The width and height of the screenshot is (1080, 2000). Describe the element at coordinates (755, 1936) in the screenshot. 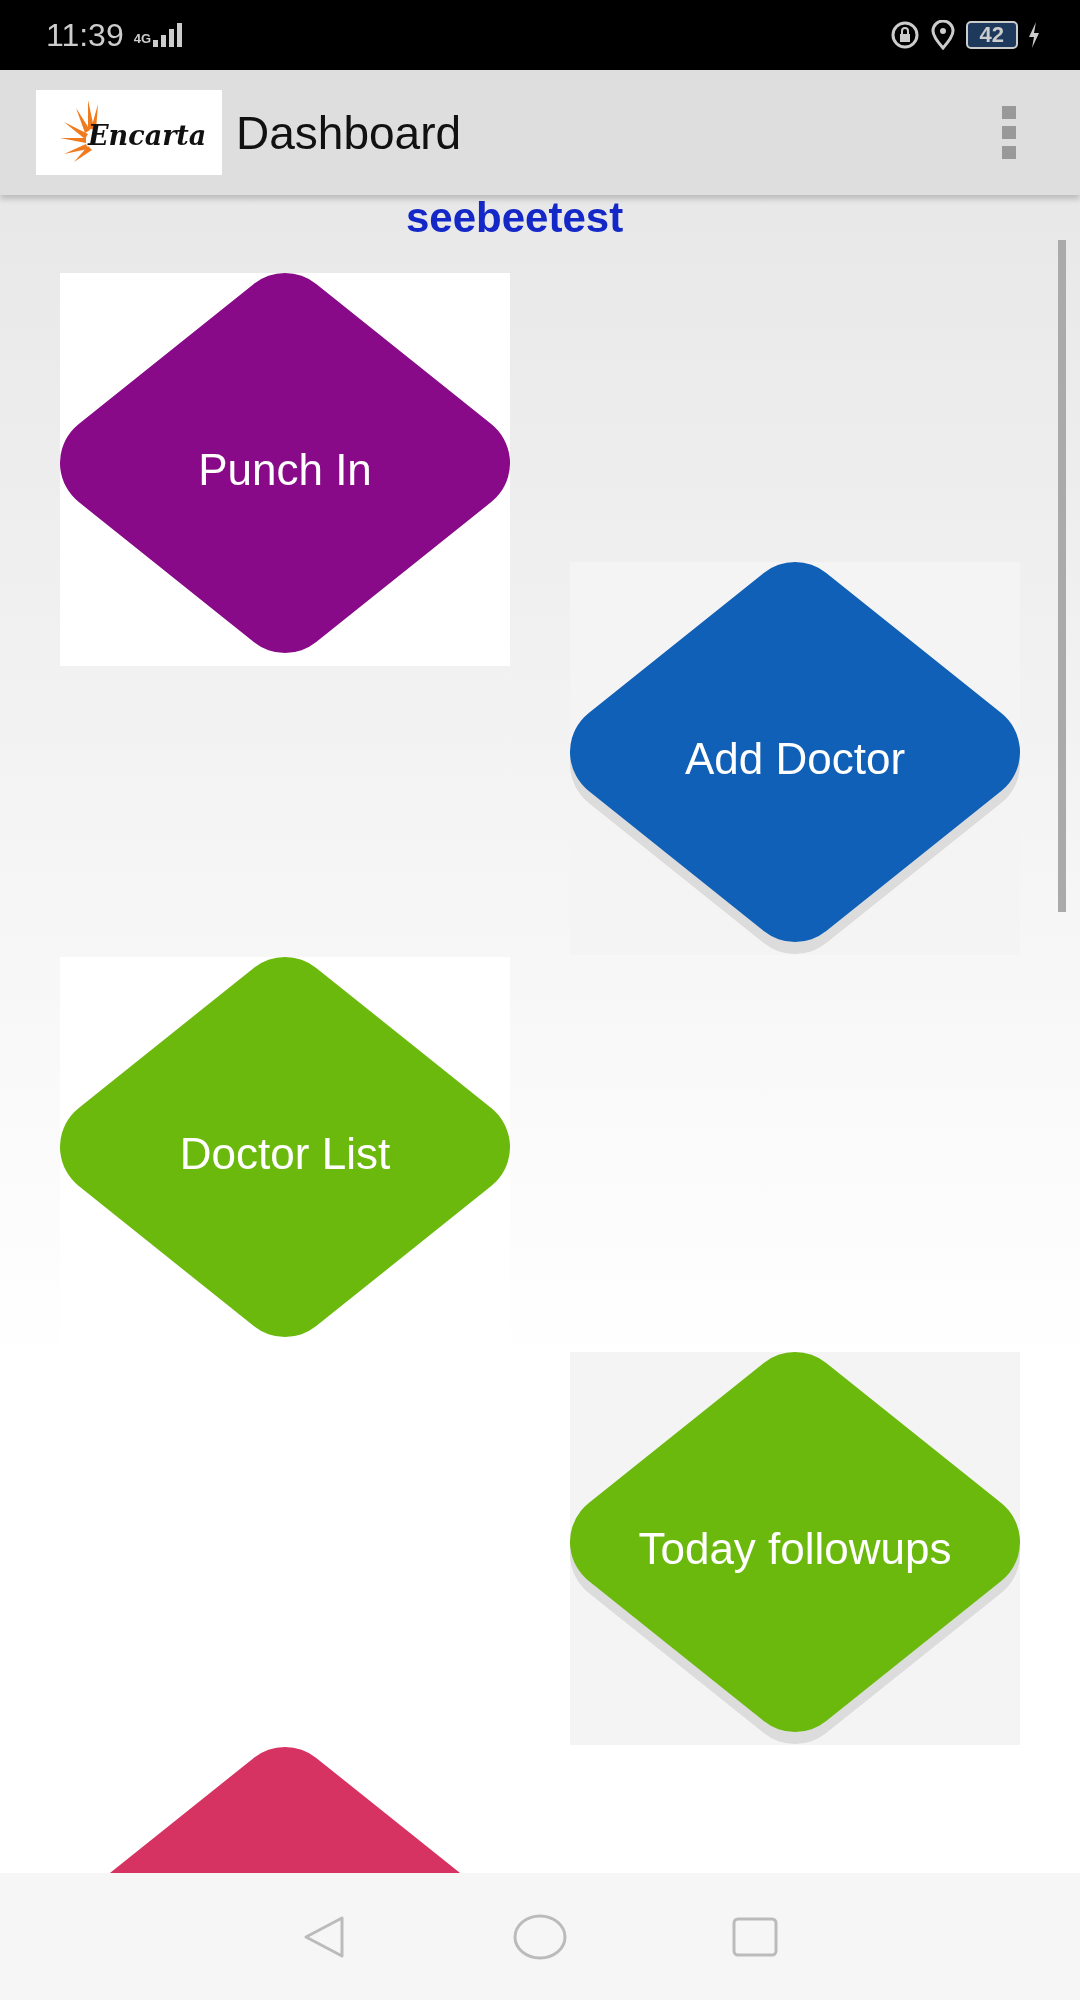

I see `recents-icon` at that location.